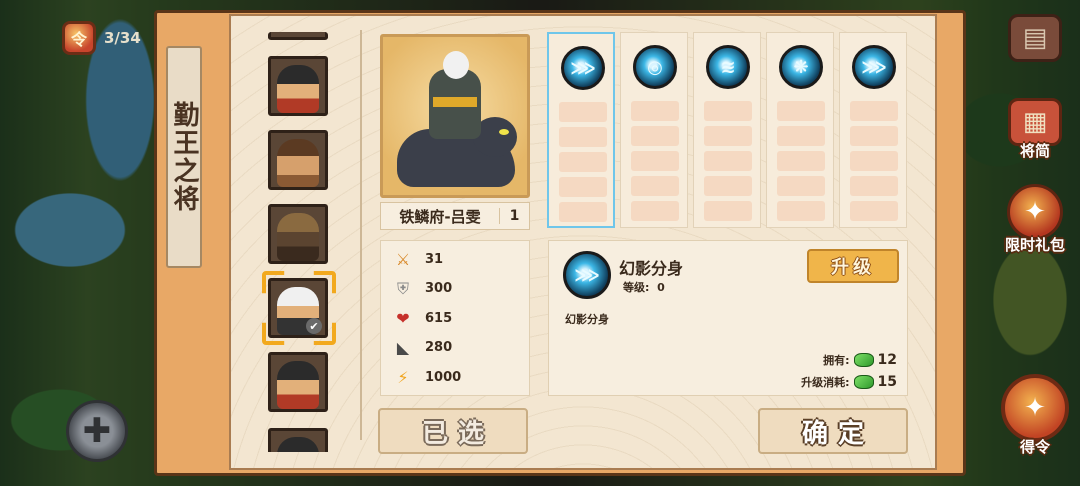 The width and height of the screenshot is (1080, 486). I want to click on limited-gift-label: 限时礼包, so click(1034, 245).